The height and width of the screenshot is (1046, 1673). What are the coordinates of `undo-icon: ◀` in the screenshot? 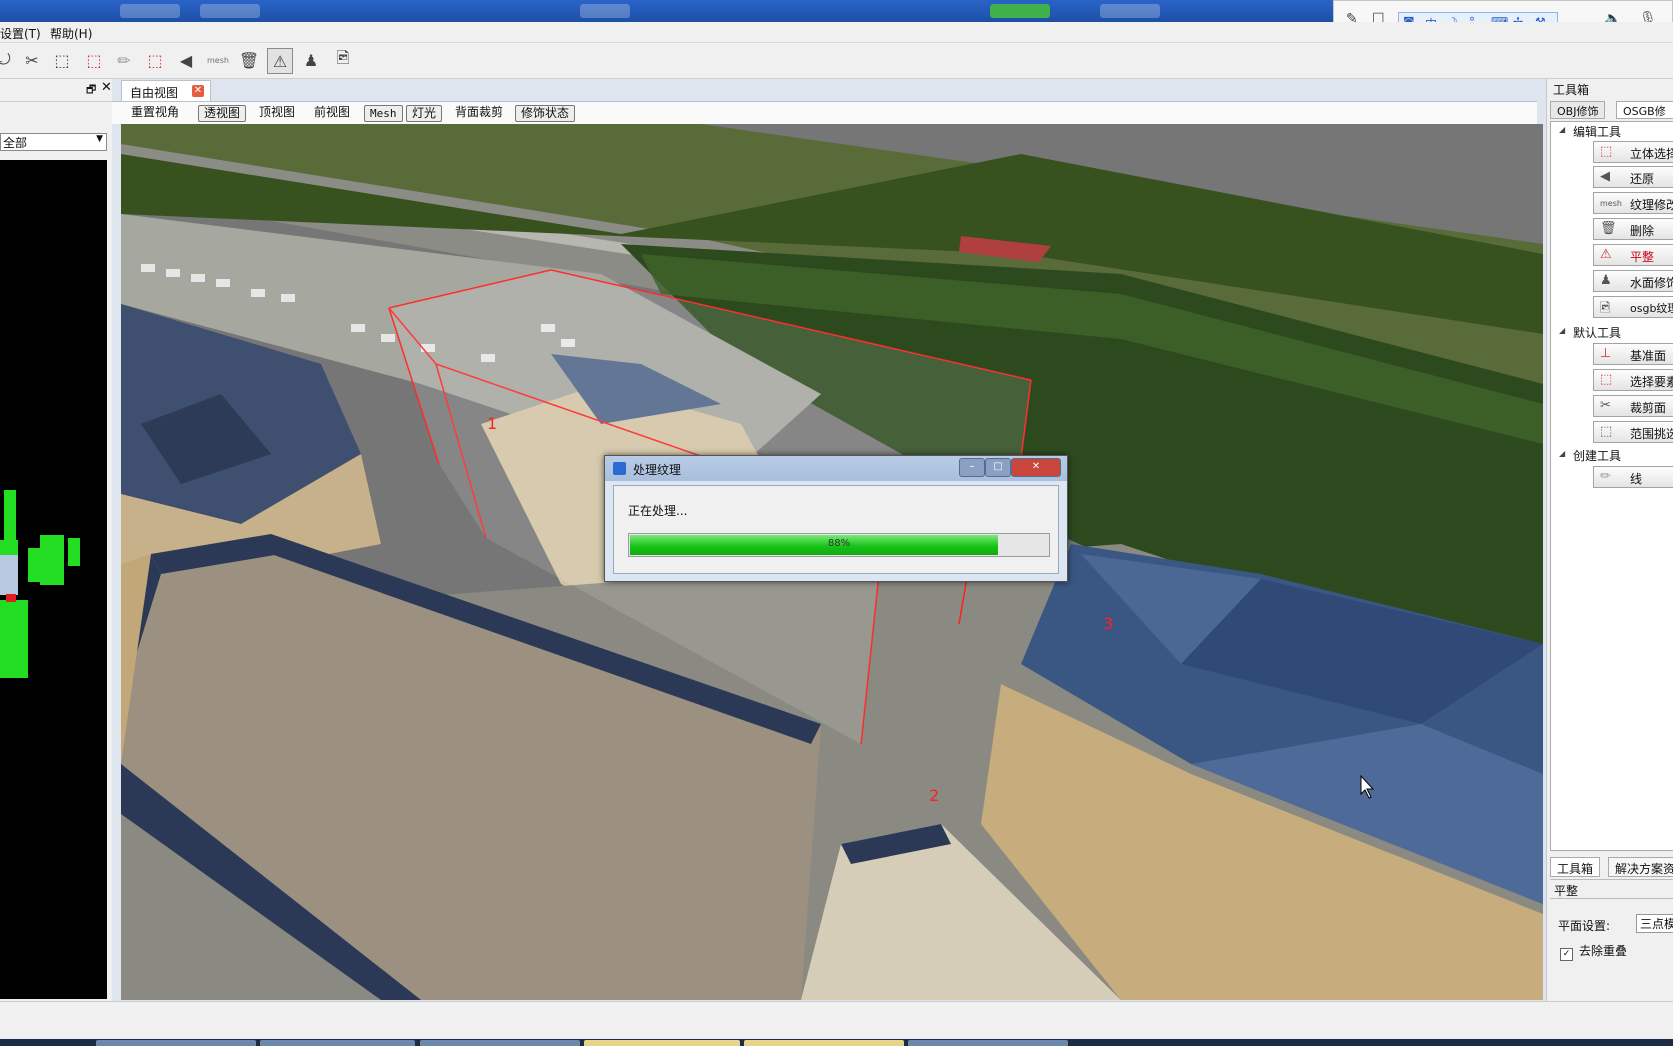 It's located at (186, 60).